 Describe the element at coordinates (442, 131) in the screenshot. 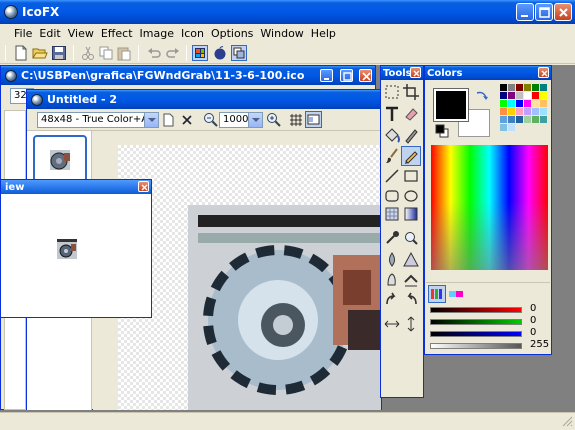

I see `reset-colors-icon` at that location.